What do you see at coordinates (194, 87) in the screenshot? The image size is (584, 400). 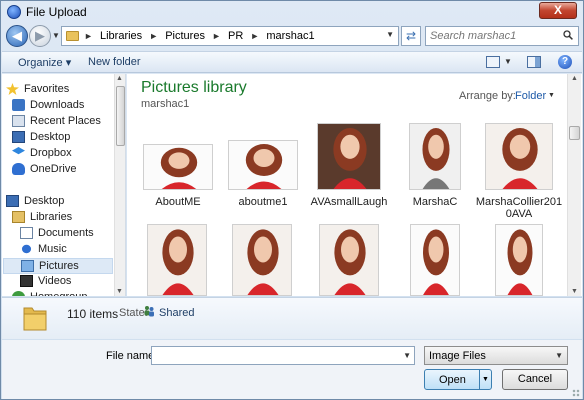 I see `library-title: Pictures library` at bounding box center [194, 87].